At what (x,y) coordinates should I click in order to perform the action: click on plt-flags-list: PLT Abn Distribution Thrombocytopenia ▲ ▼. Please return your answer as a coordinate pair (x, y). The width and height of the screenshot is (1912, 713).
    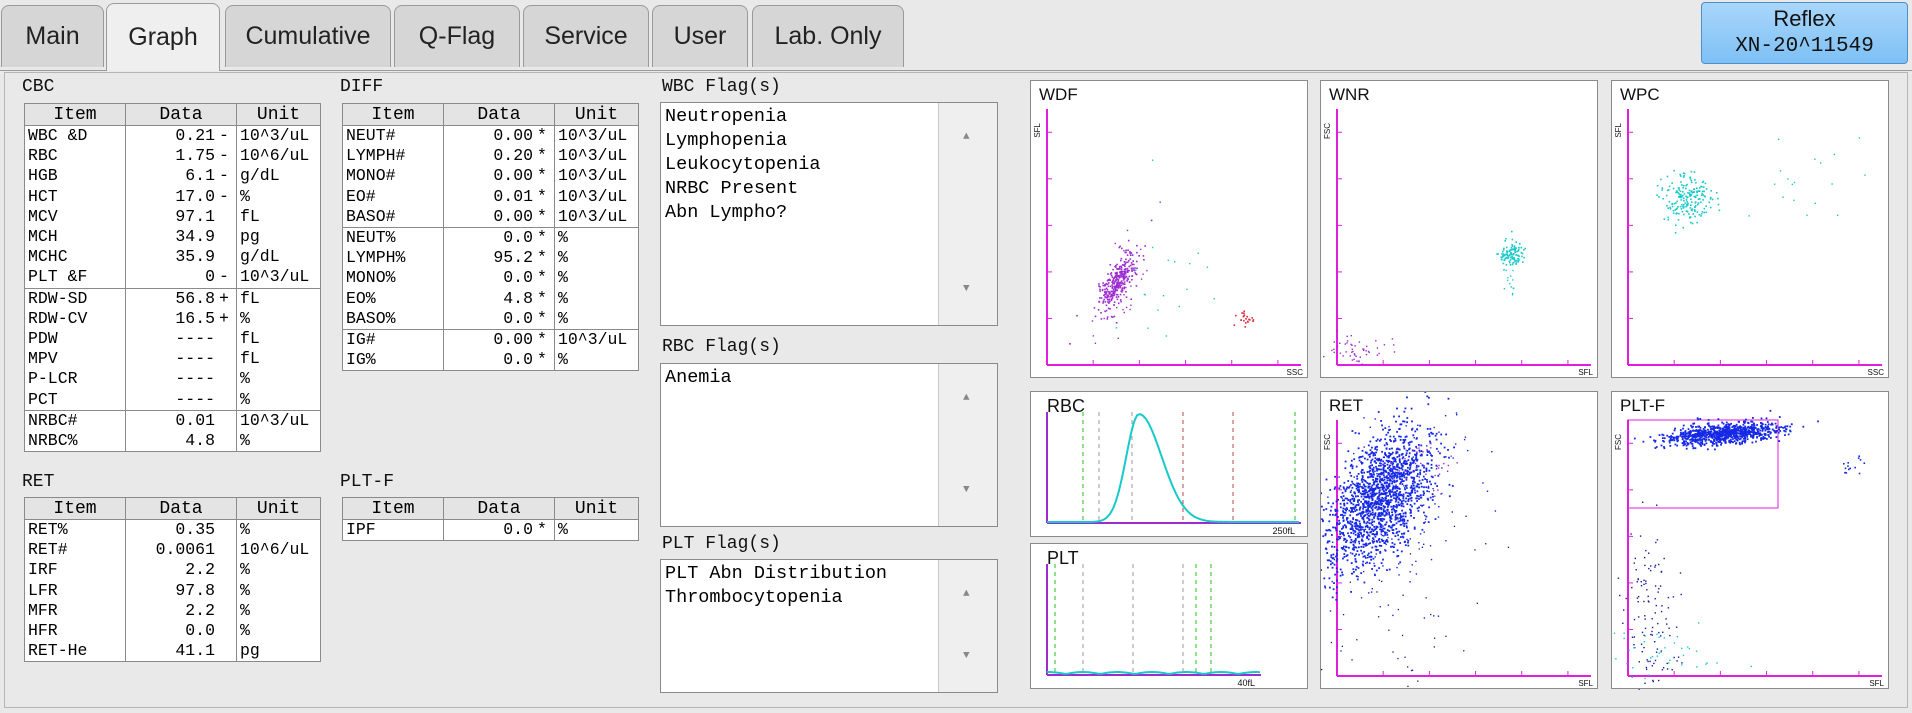
    Looking at the image, I should click on (829, 626).